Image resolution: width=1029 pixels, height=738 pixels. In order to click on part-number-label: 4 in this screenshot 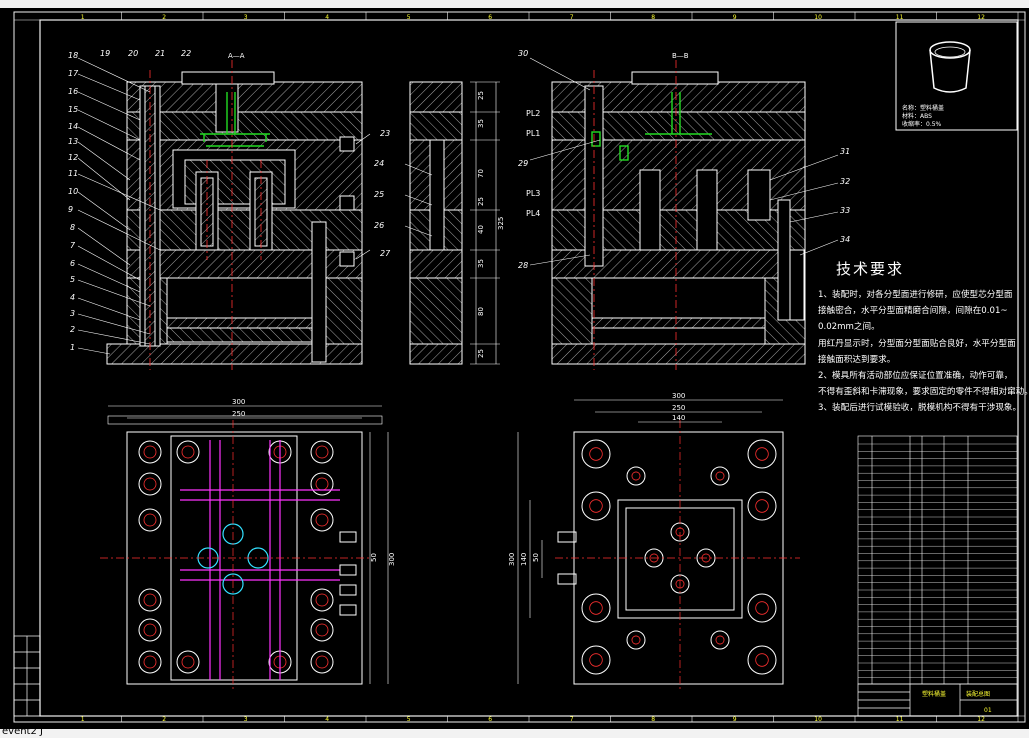, I will do `click(72, 297)`.